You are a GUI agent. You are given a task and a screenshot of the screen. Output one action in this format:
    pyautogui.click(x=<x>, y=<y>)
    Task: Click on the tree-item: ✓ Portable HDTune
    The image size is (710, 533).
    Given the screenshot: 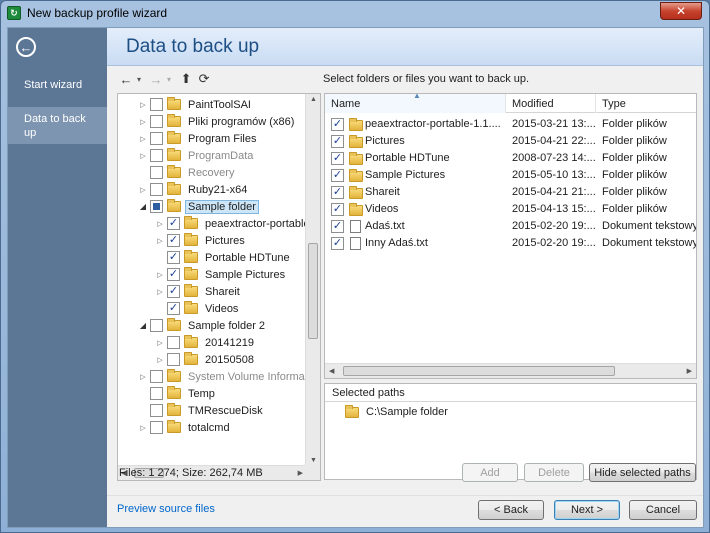 What is the action you would take?
    pyautogui.click(x=224, y=257)
    